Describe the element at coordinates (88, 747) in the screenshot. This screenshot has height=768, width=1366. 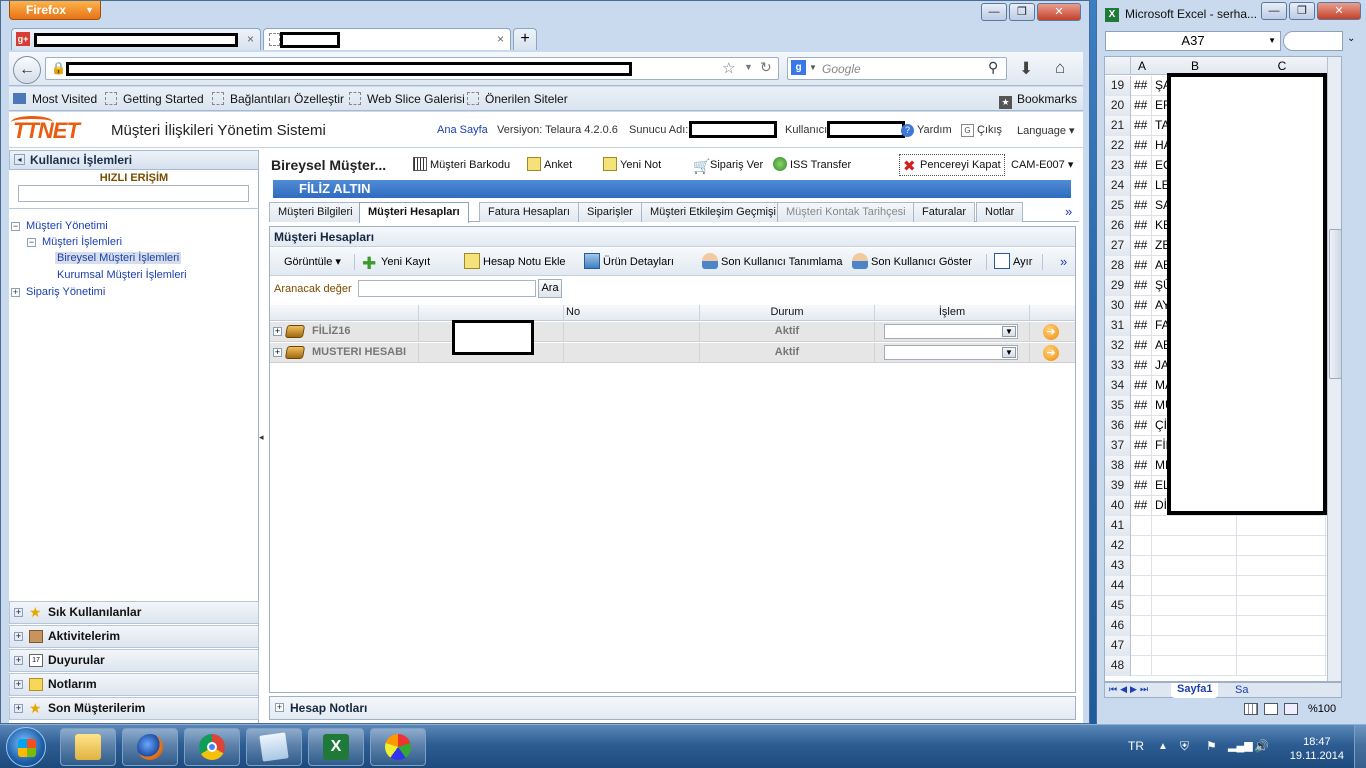
I see `taskbar-explorer` at that location.